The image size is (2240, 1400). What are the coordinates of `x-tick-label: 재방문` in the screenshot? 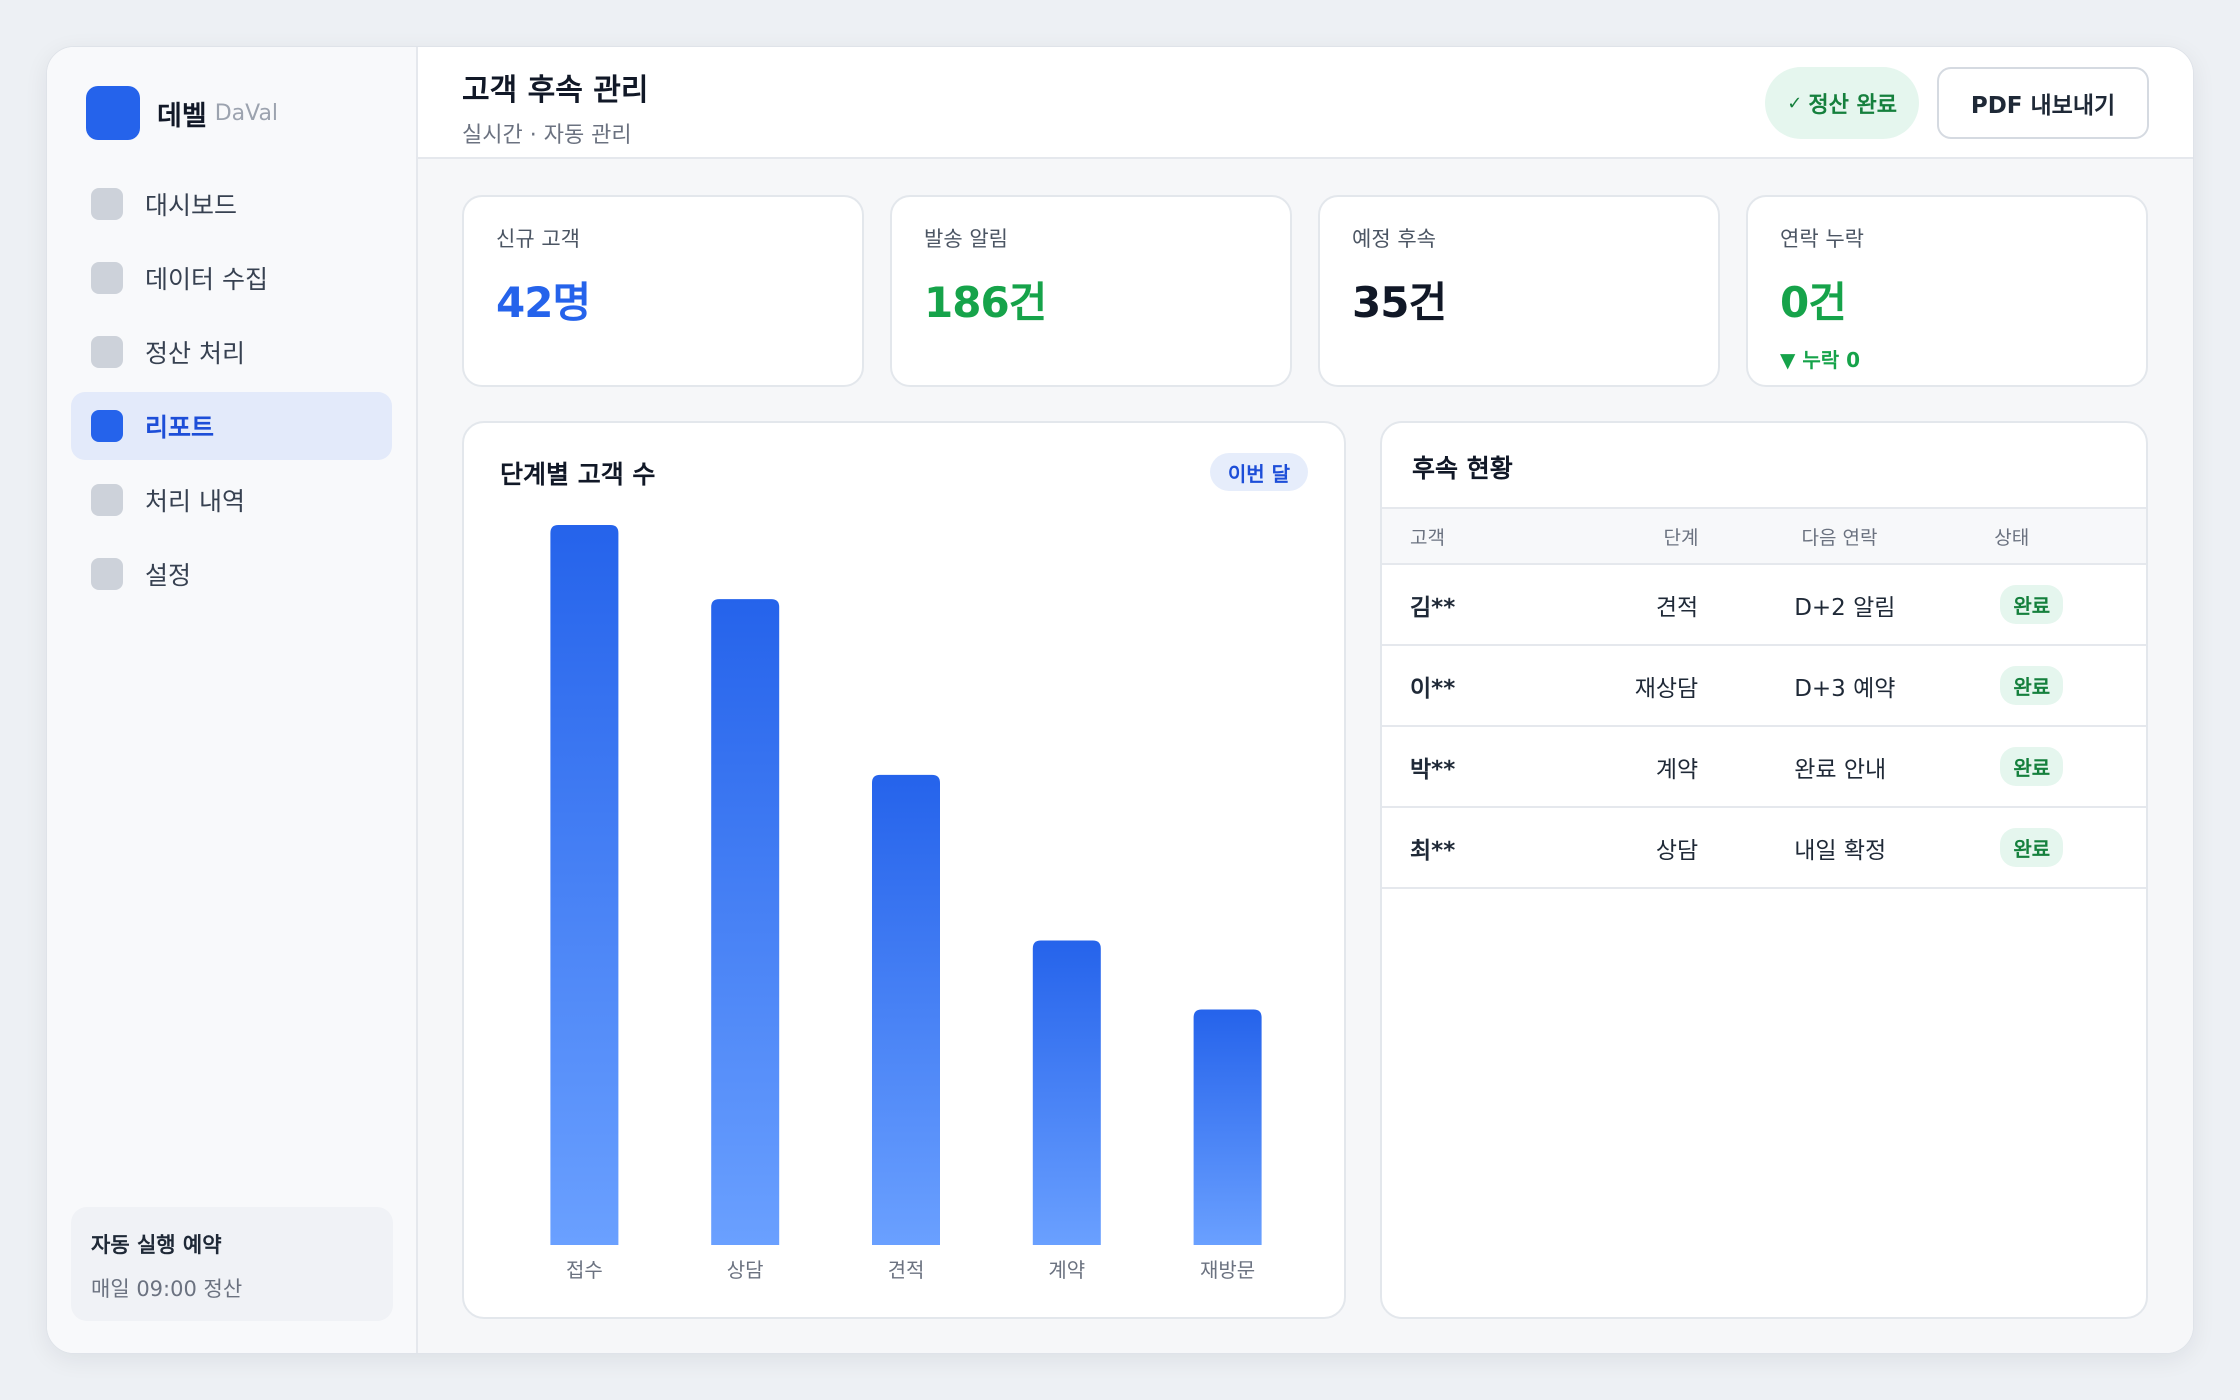 It's located at (1227, 1270).